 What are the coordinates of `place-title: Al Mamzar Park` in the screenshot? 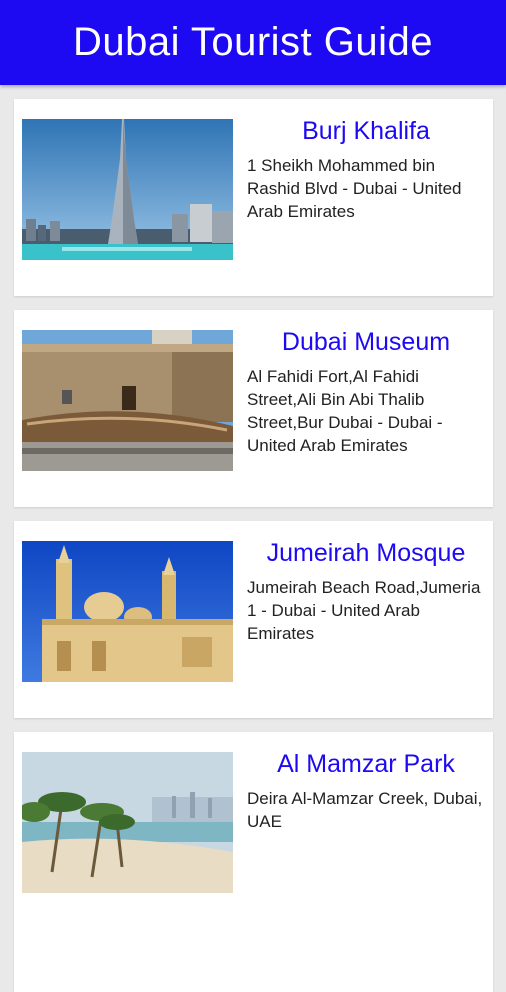 It's located at (366, 764).